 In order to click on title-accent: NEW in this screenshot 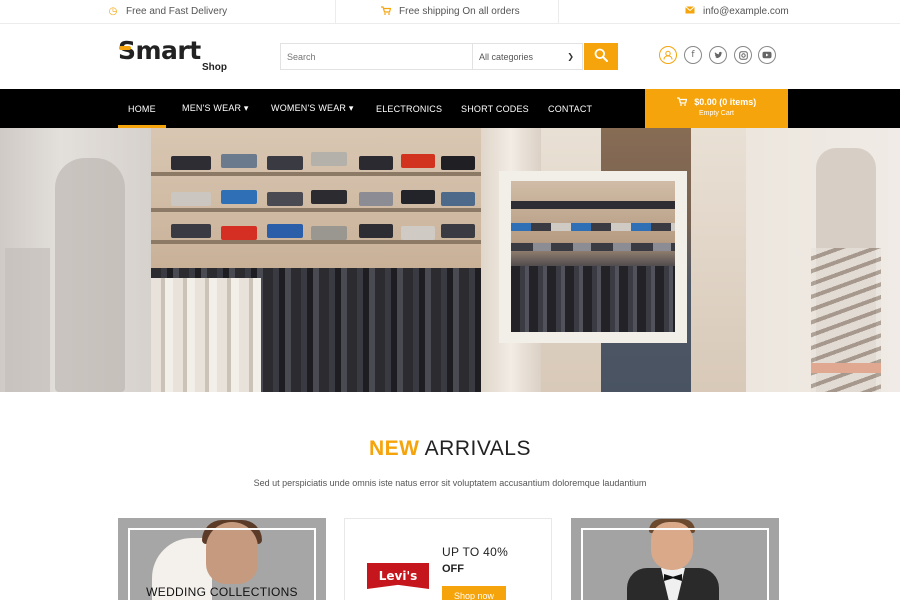, I will do `click(394, 448)`.